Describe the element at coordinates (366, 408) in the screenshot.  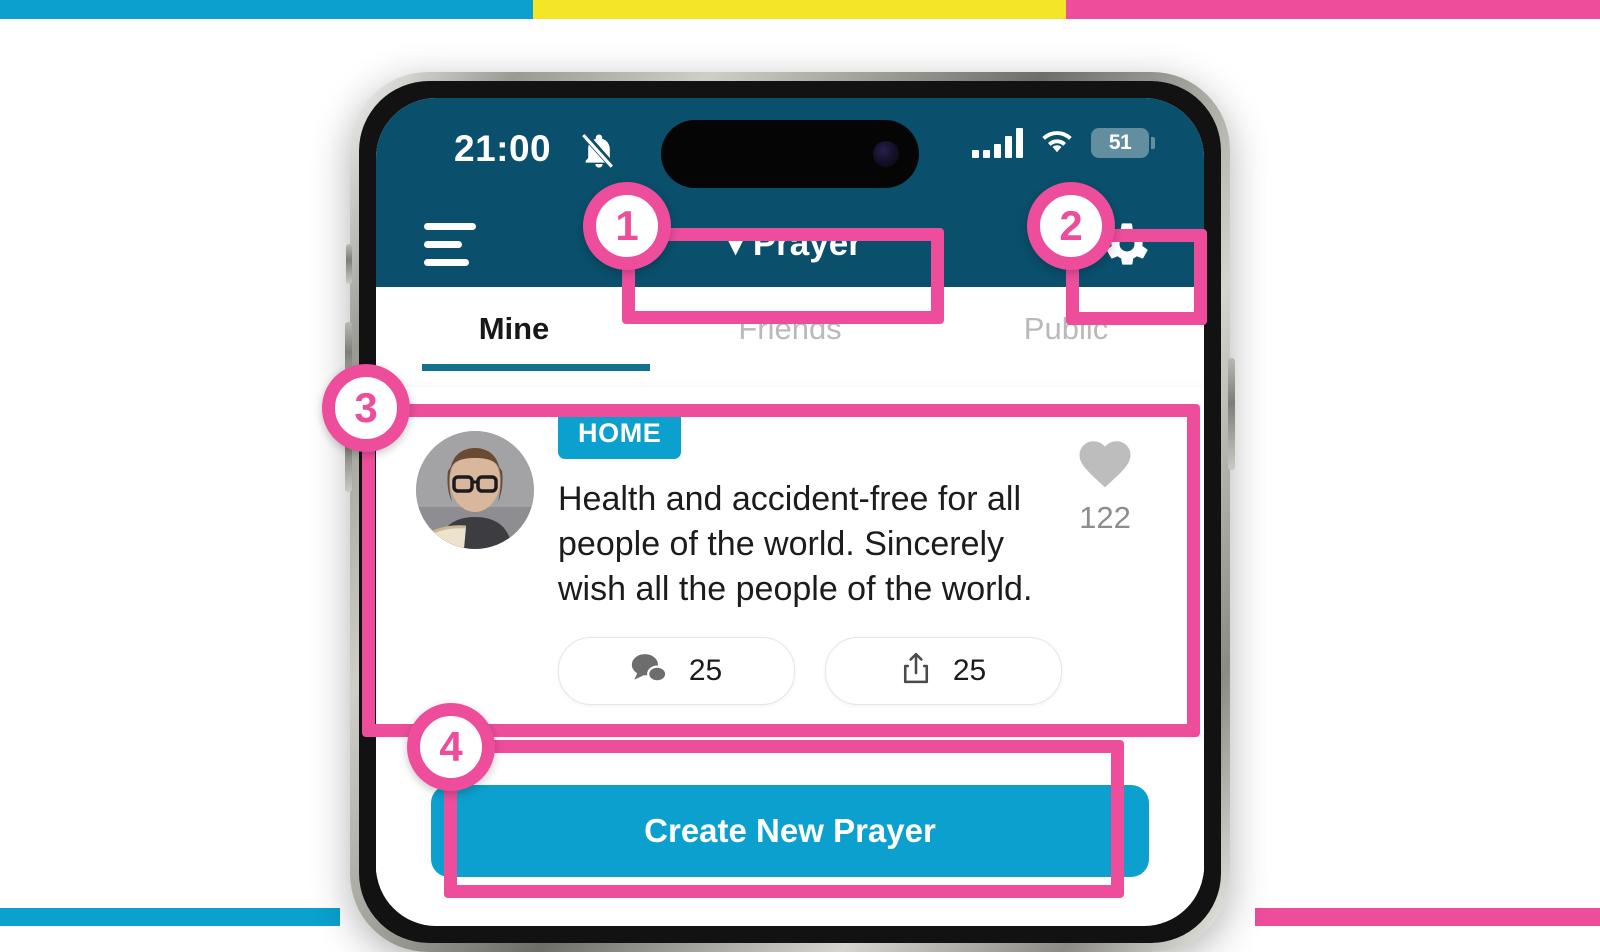
I see `annotation-badge-3: 3` at that location.